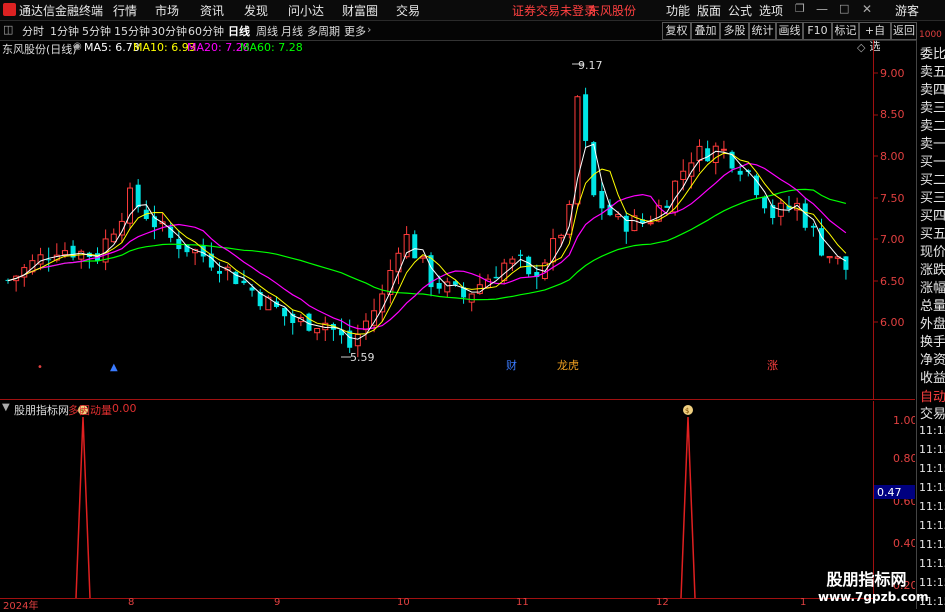 This screenshot has height=612, width=945. Describe the element at coordinates (206, 31) in the screenshot. I see `tab-period-60min: 60分钟` at that location.